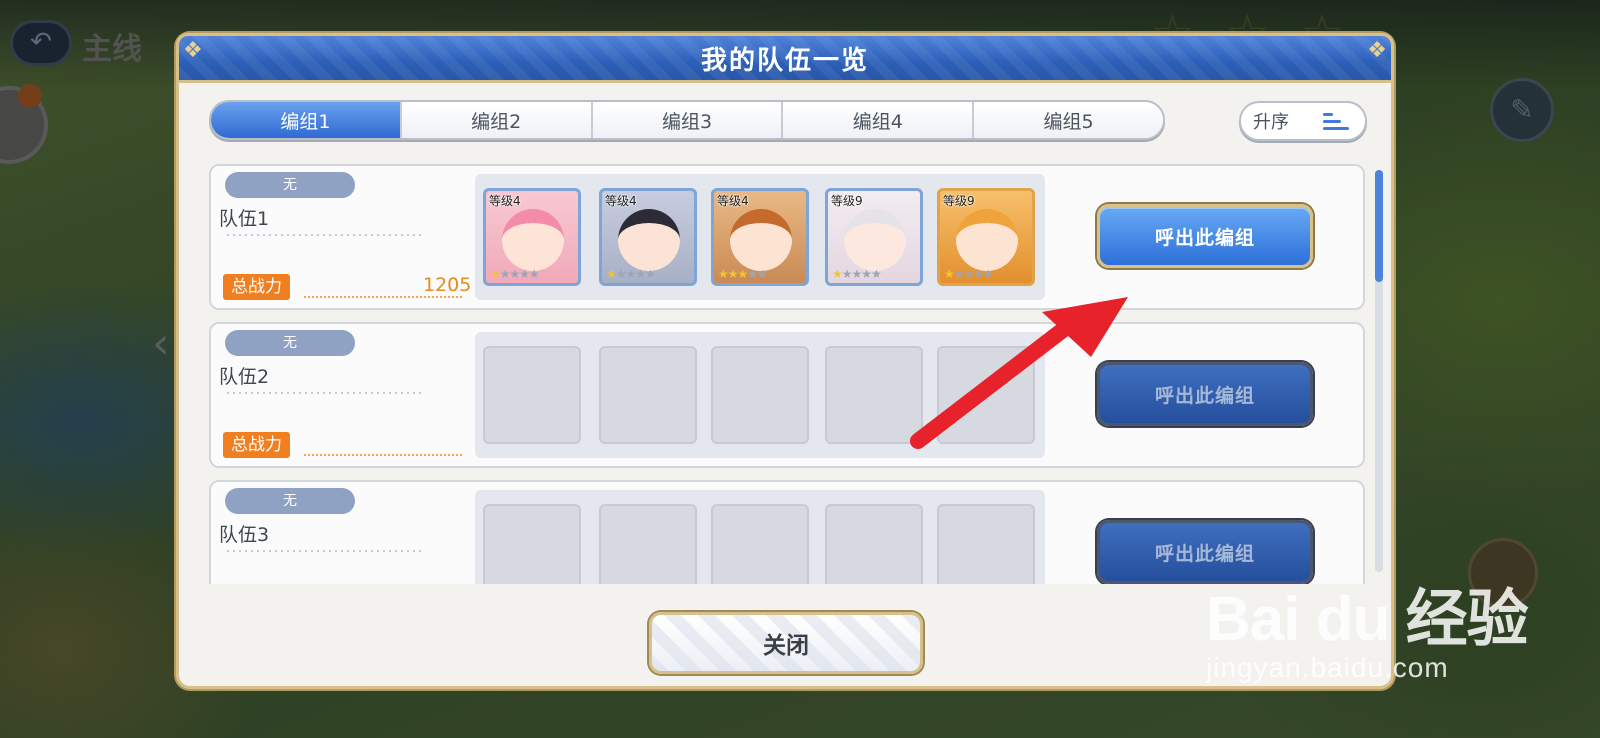 This screenshot has width=1600, height=738. What do you see at coordinates (244, 377) in the screenshot?
I see `team-name: 队伍2` at bounding box center [244, 377].